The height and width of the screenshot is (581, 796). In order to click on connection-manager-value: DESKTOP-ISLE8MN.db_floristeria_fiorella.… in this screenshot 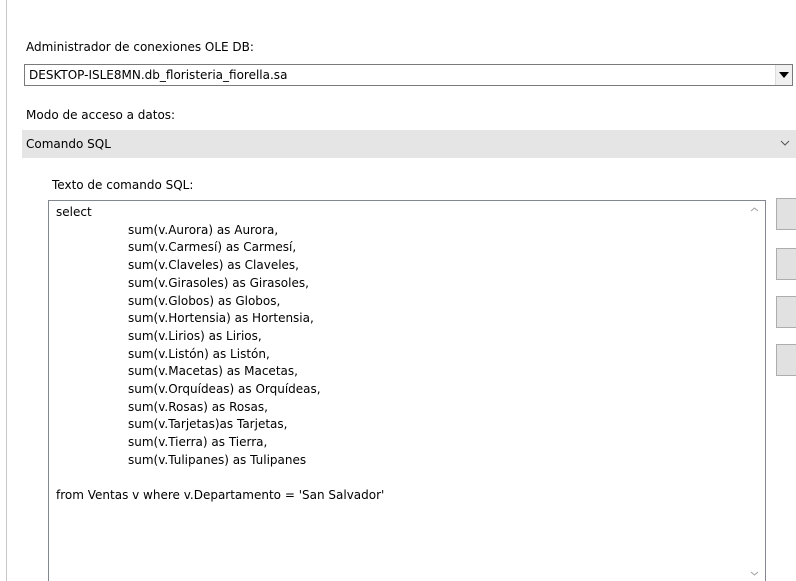, I will do `click(158, 75)`.